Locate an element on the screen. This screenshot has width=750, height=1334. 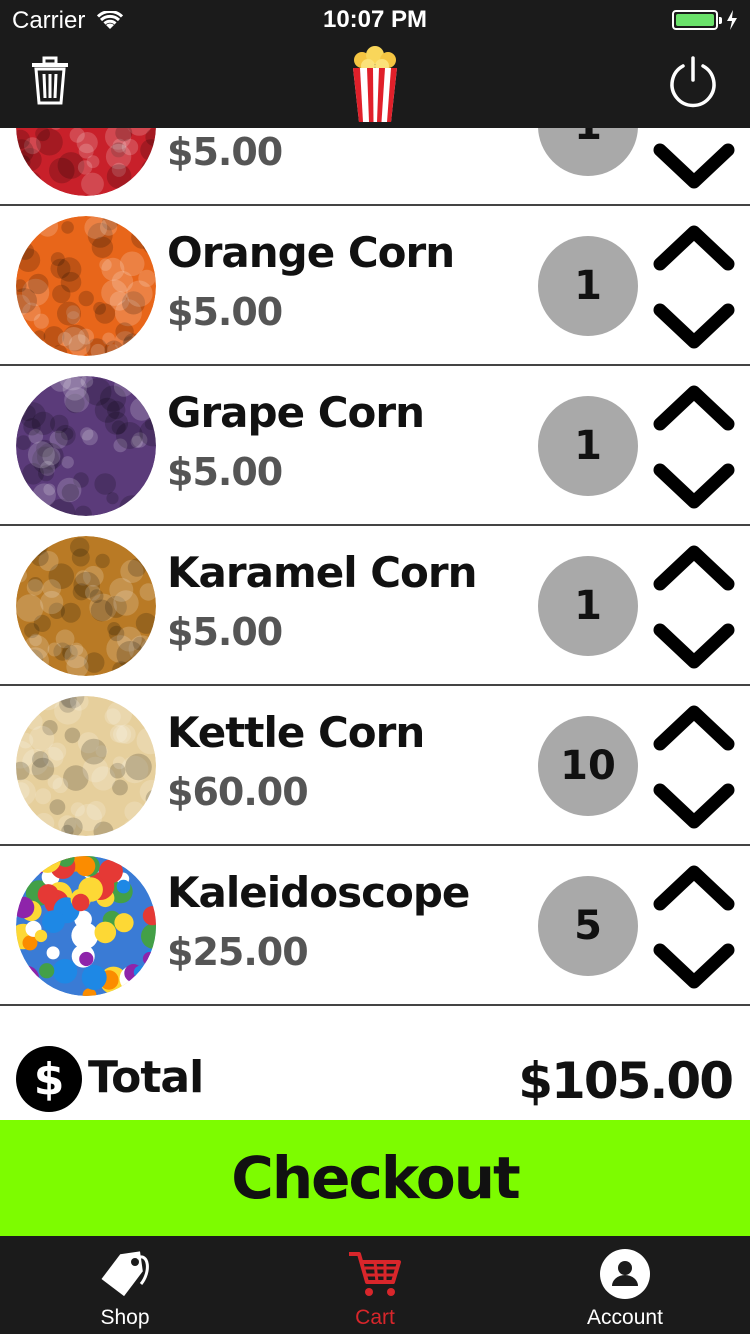
nav-bar is located at coordinates (375, 84).